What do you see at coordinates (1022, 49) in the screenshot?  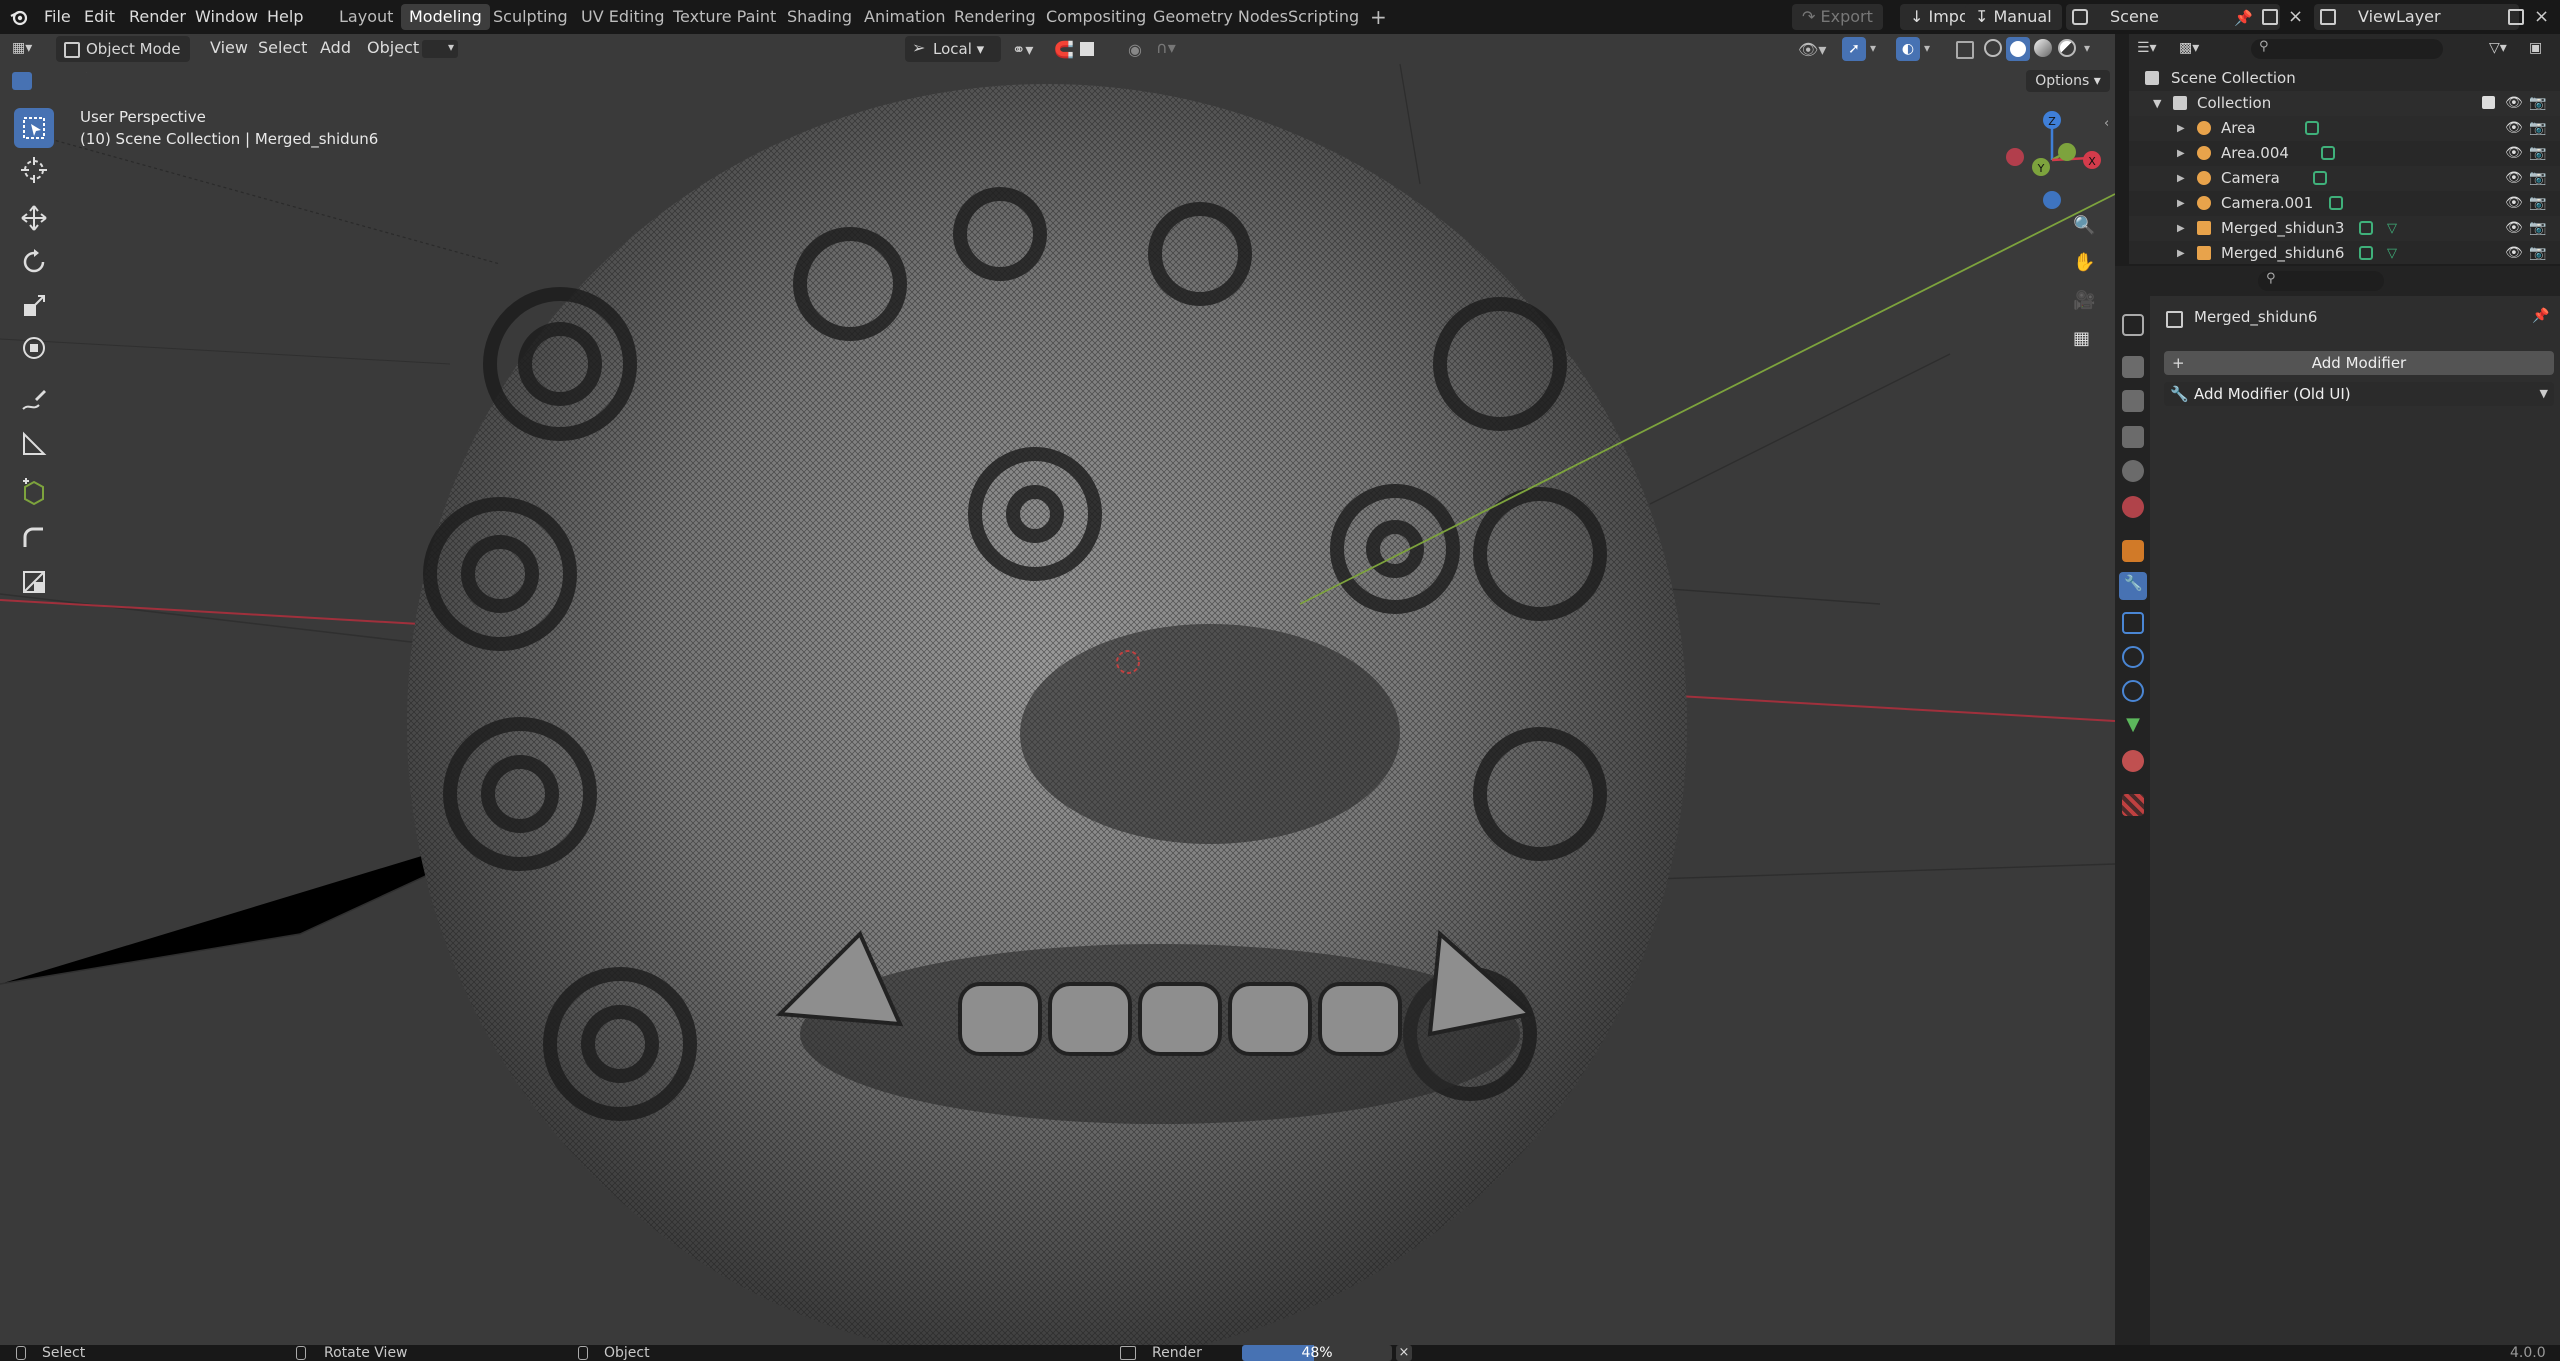 I see `pivot-icon: ⚭▾` at bounding box center [1022, 49].